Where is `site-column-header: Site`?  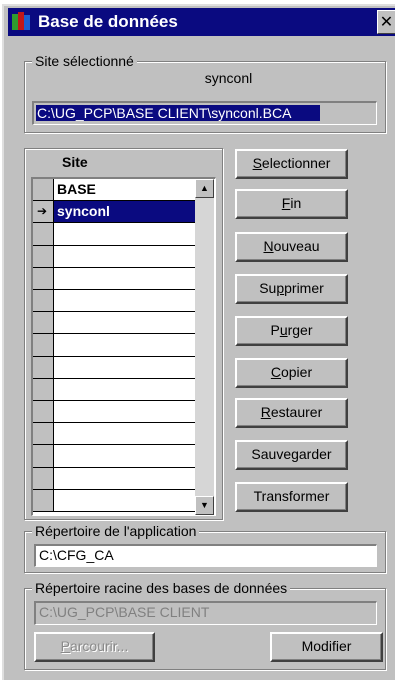 site-column-header: Site is located at coordinates (75, 162).